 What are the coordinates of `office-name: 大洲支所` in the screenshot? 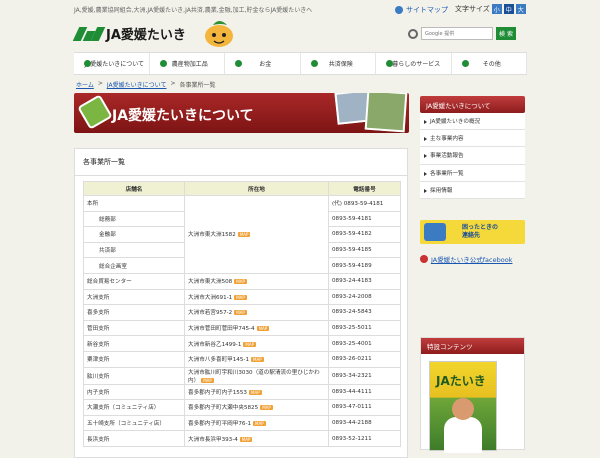 It's located at (134, 297).